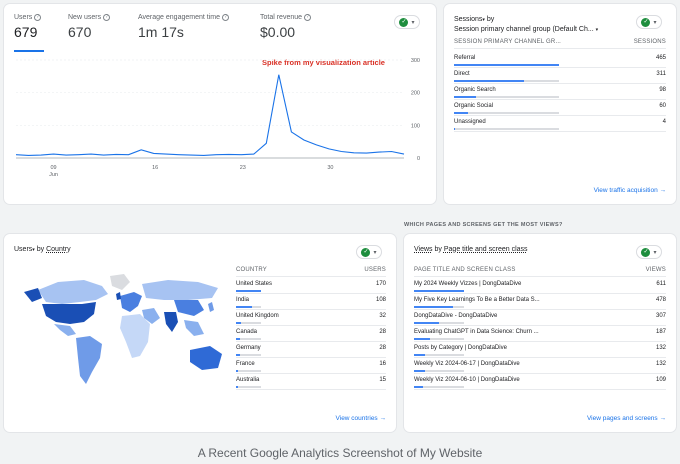  What do you see at coordinates (53, 168) in the screenshot?
I see `x-tick-label: 09` at bounding box center [53, 168].